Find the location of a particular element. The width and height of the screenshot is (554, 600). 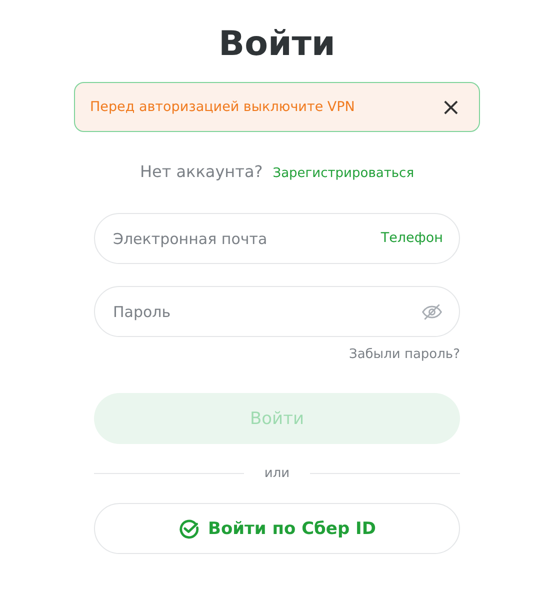

password-field: Пароль is located at coordinates (277, 311).